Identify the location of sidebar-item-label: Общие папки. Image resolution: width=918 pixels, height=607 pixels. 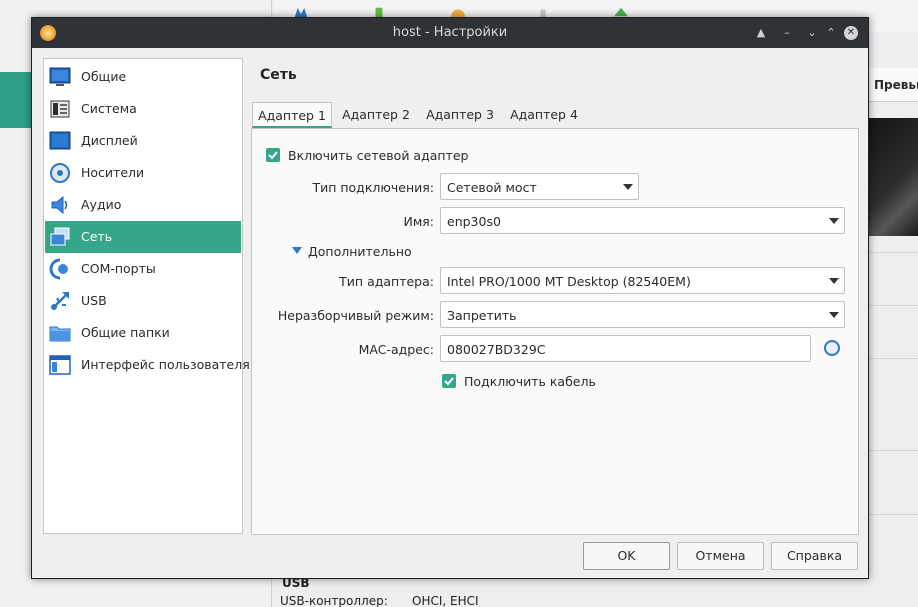
(125, 332).